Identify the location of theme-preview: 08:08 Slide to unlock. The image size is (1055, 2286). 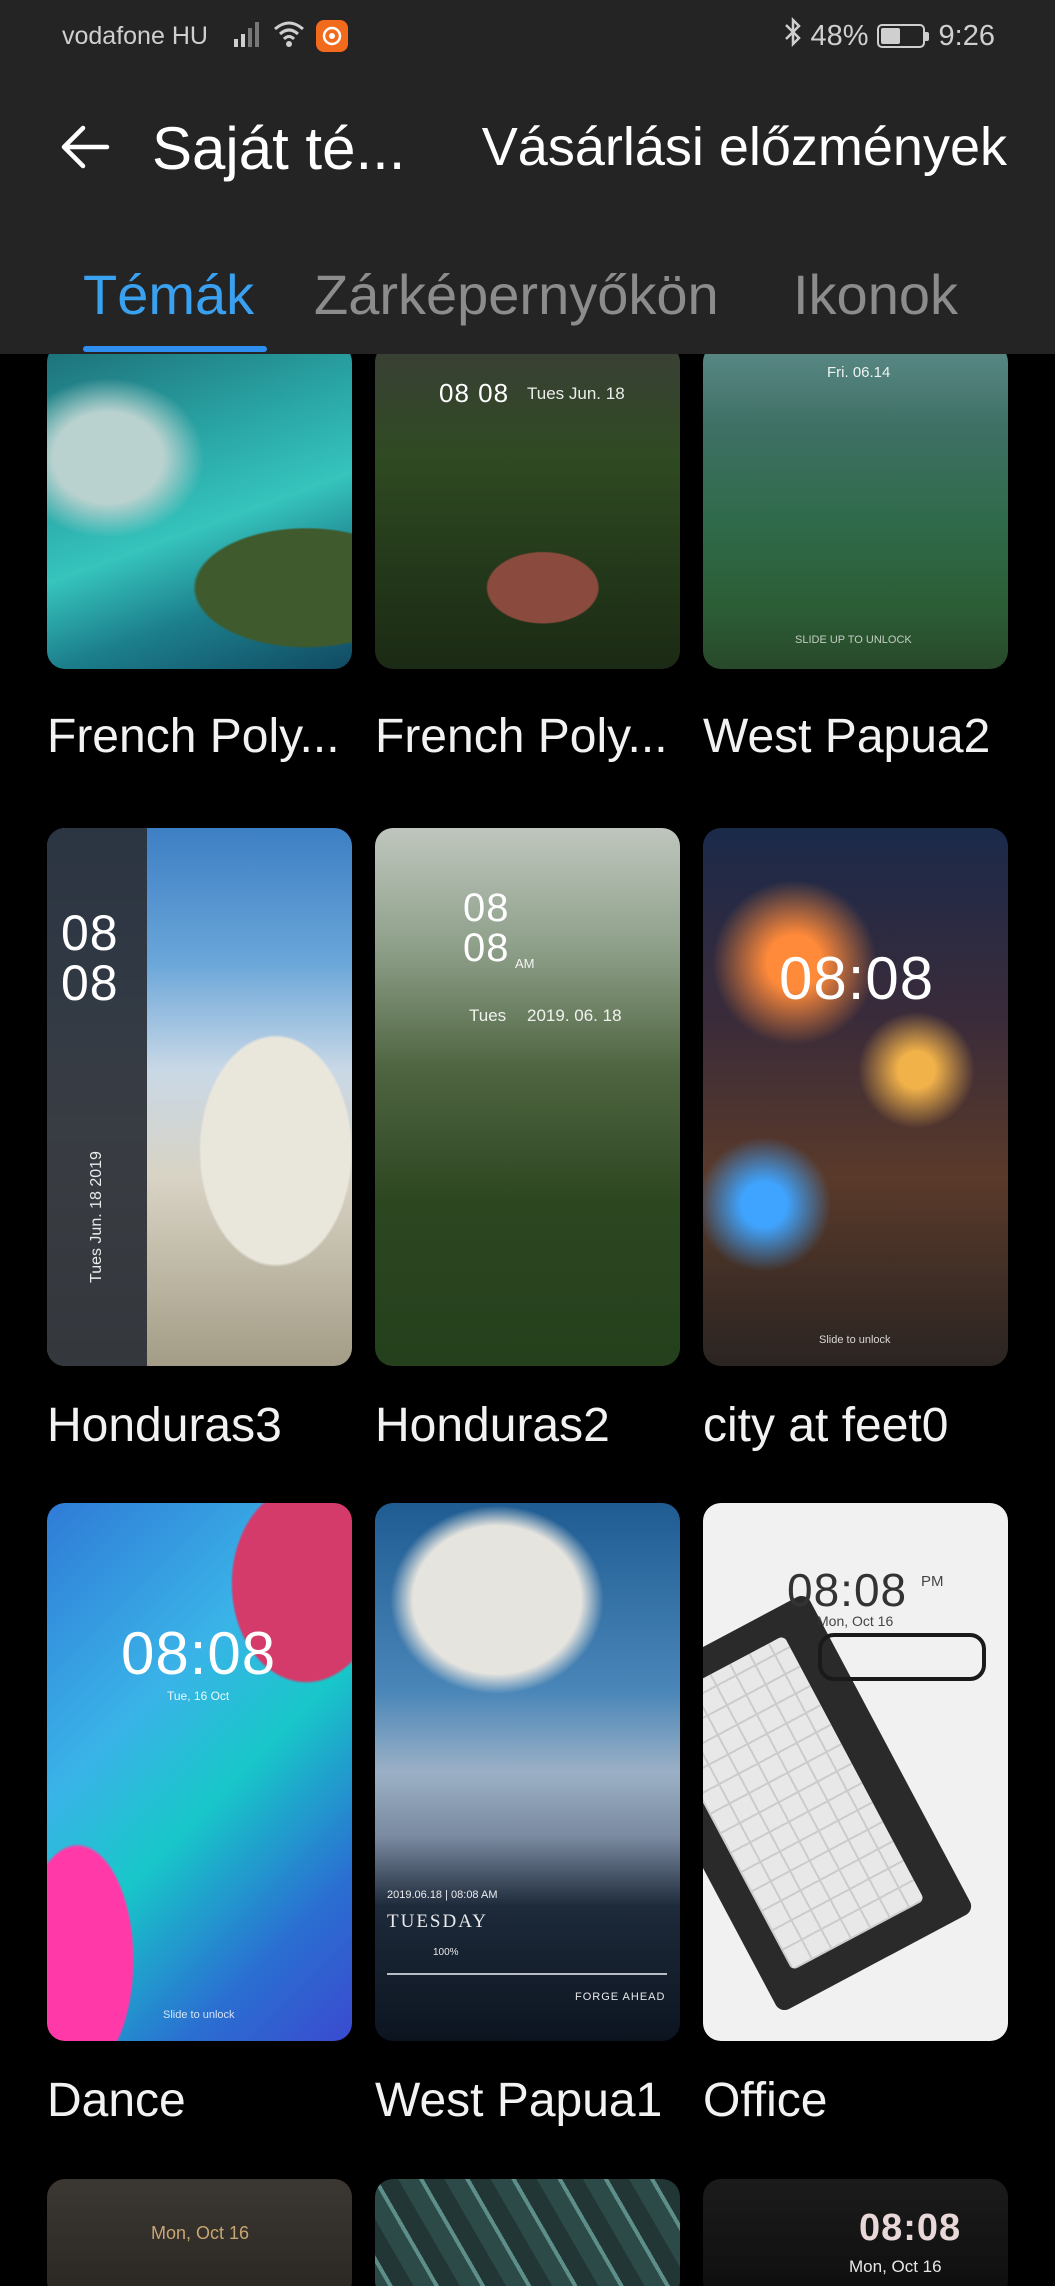
(855, 1097).